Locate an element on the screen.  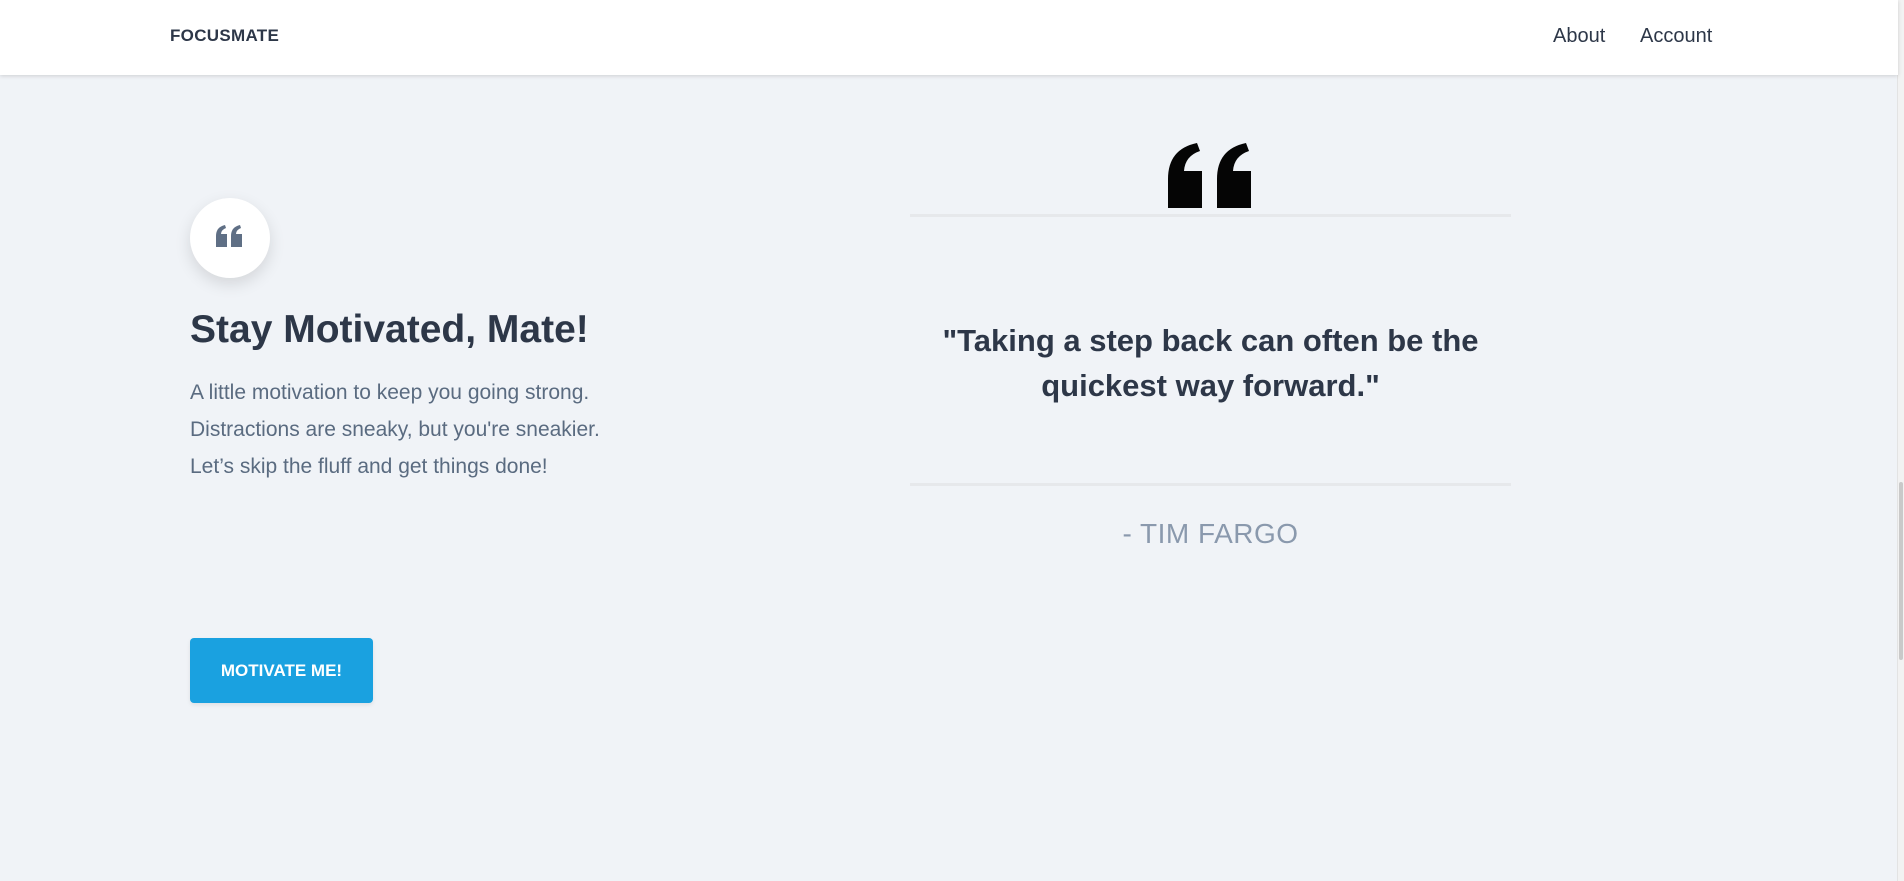
quote-divider-bottom is located at coordinates (1210, 484).